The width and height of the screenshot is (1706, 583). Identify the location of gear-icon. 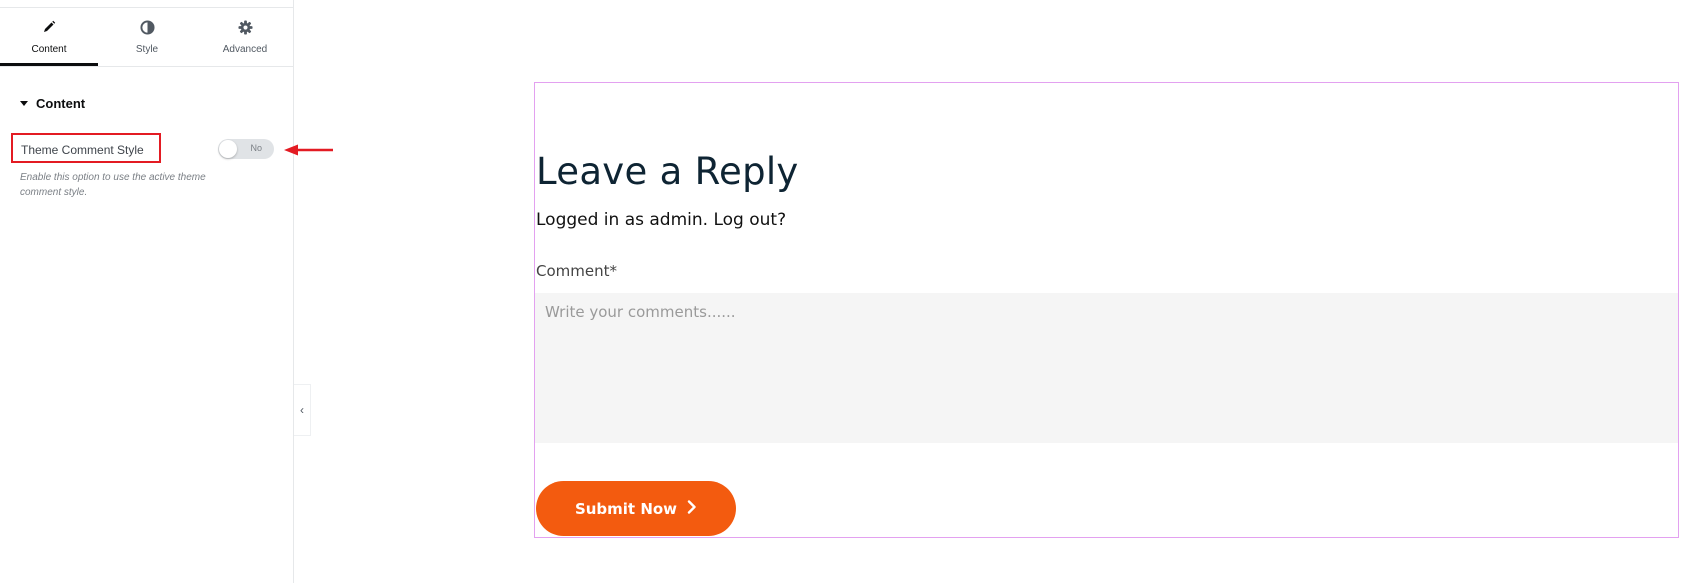
(245, 28).